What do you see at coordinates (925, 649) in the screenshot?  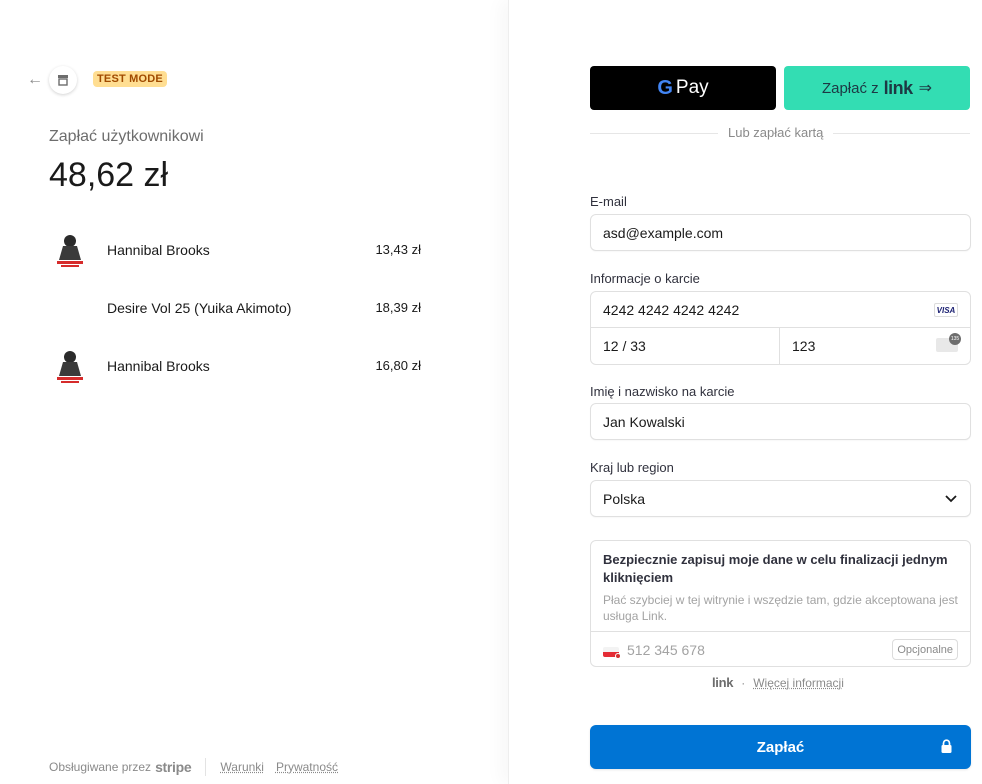 I see `optional-badge: Opcjonalne` at bounding box center [925, 649].